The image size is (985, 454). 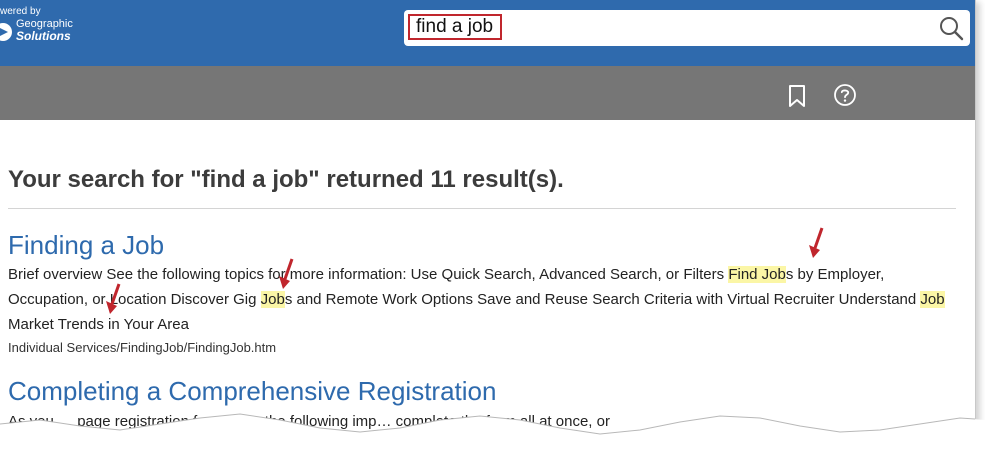 I want to click on help-icon, so click(x=845, y=95).